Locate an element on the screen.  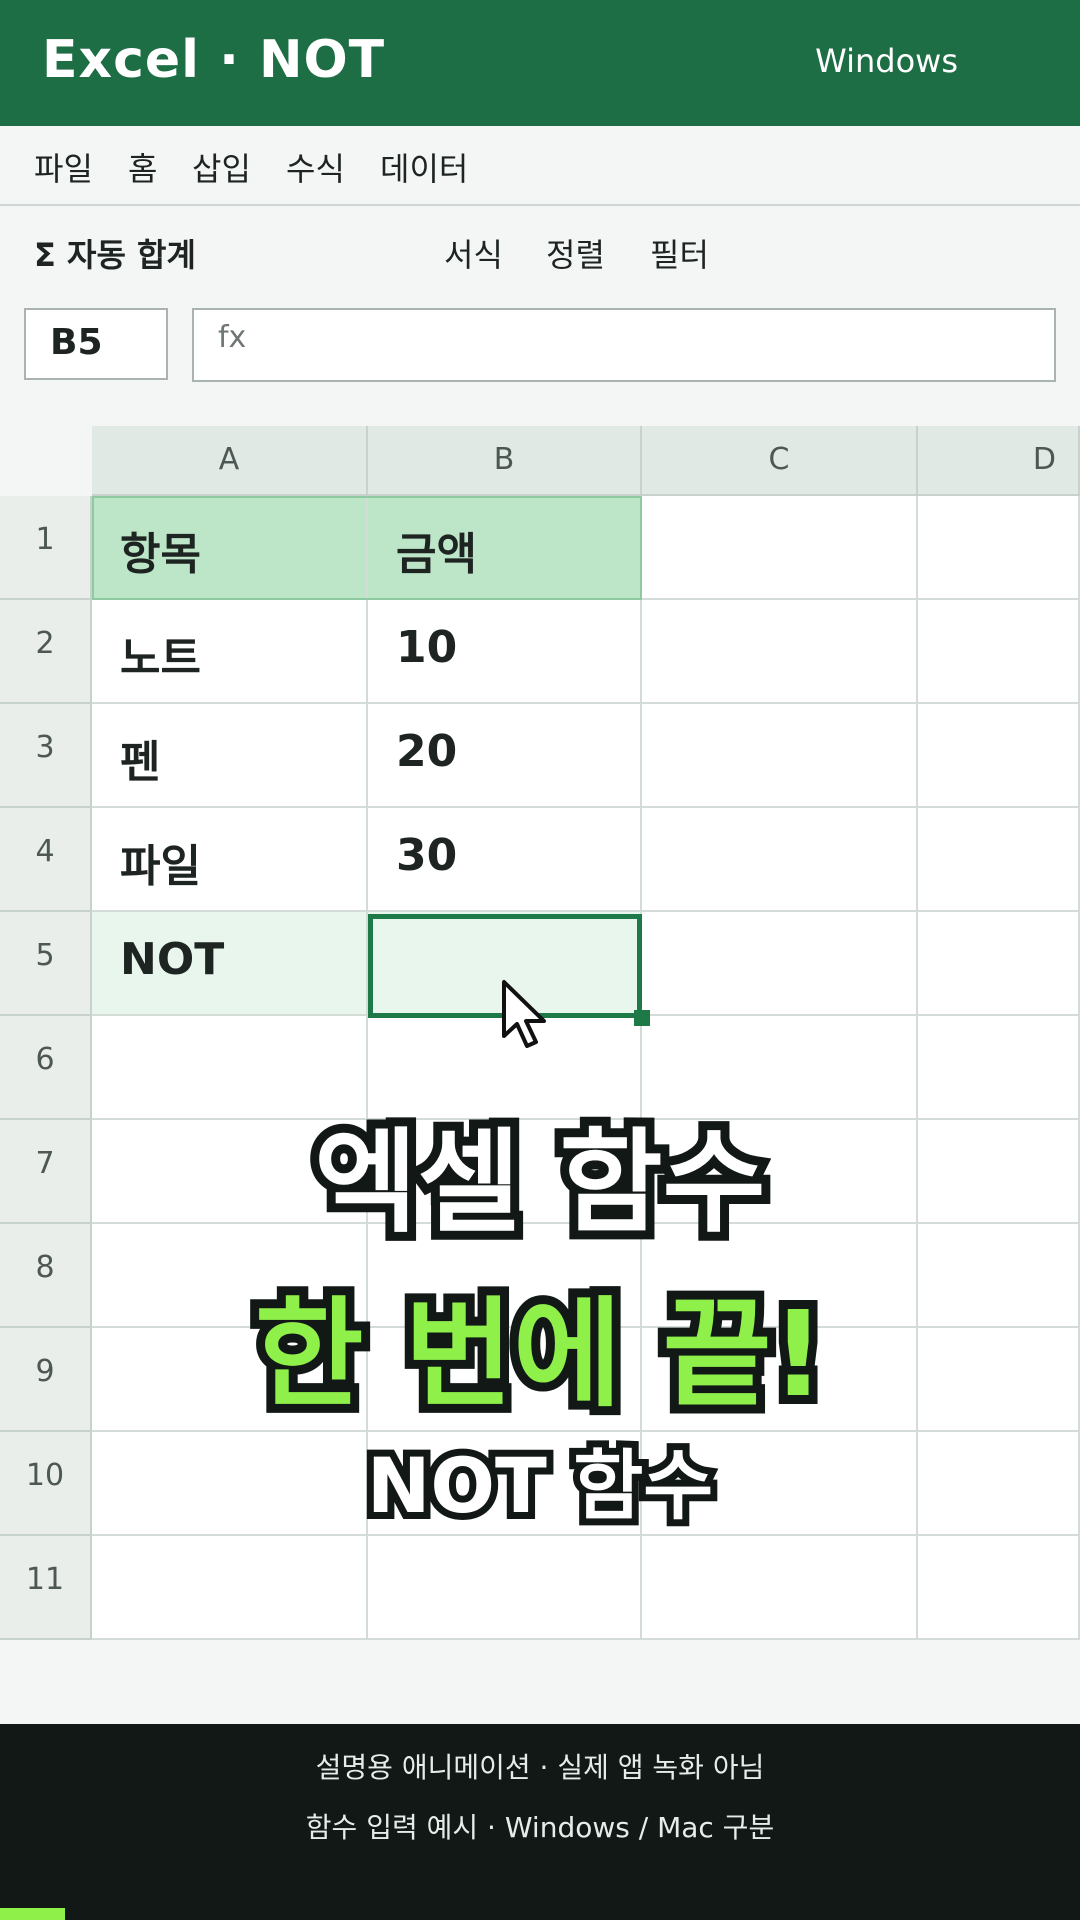
cell-a11 is located at coordinates (230, 1588).